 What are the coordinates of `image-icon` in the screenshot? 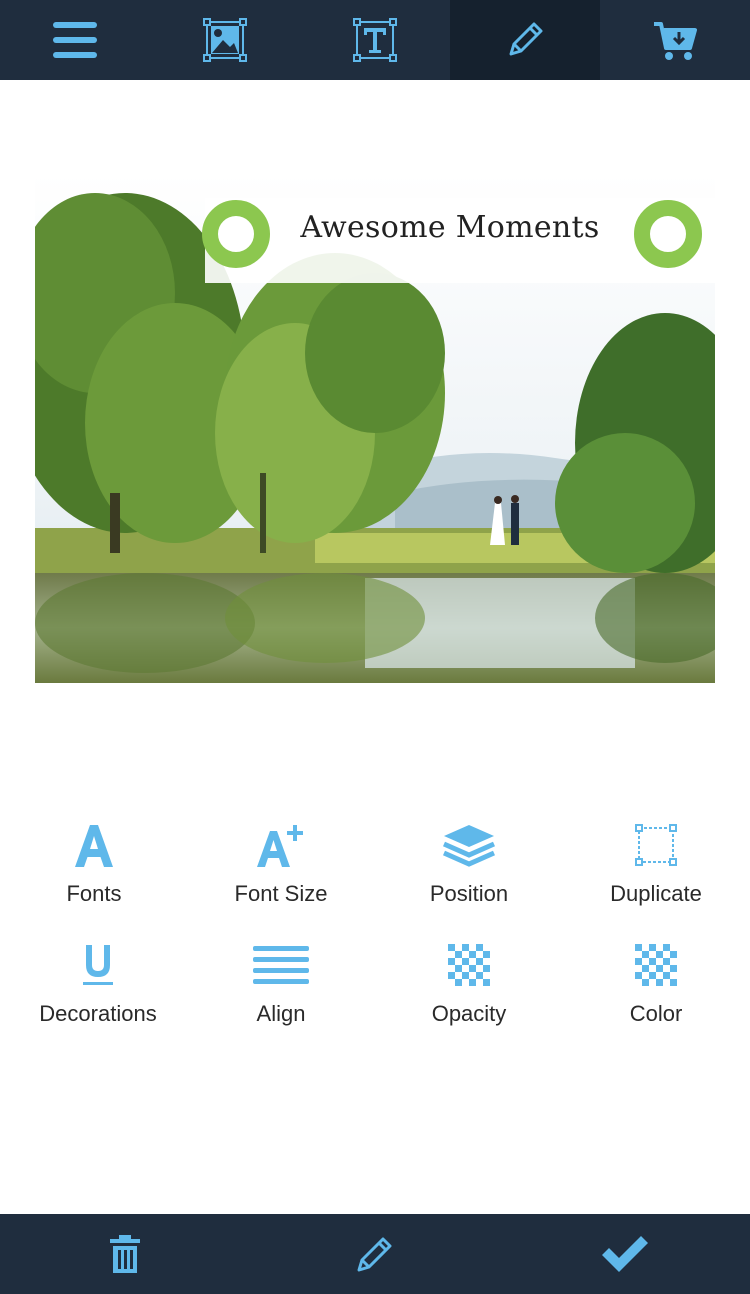 It's located at (225, 40).